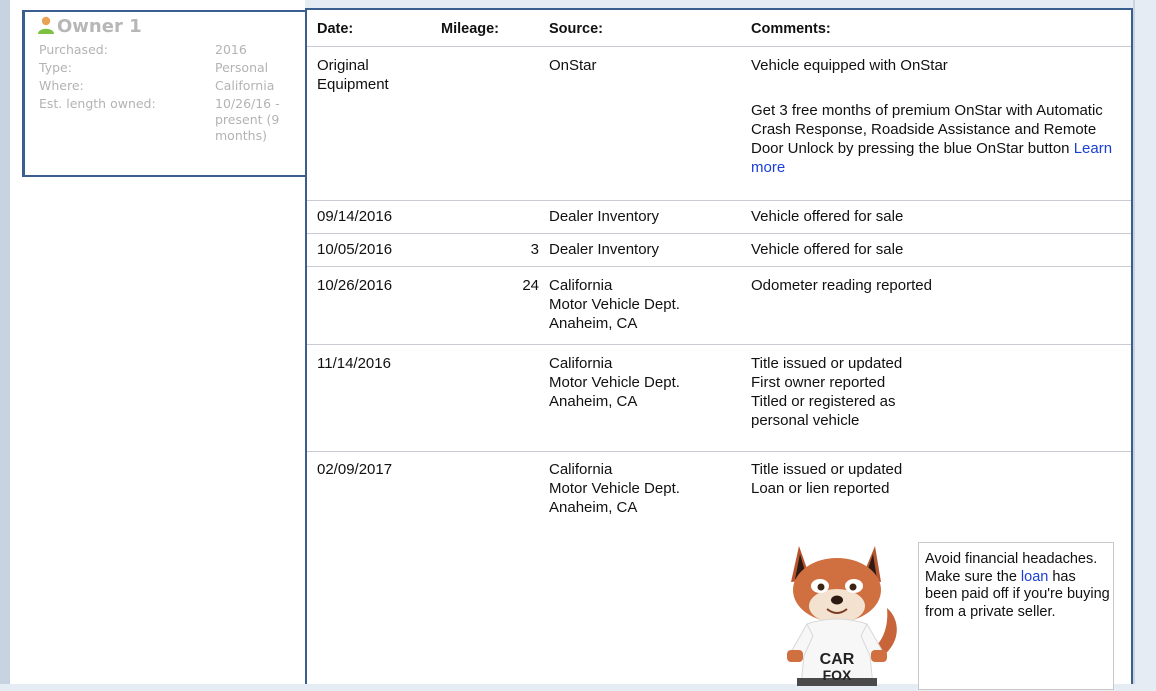  What do you see at coordinates (355, 249) in the screenshot?
I see `row-2-date: 10/05/2016` at bounding box center [355, 249].